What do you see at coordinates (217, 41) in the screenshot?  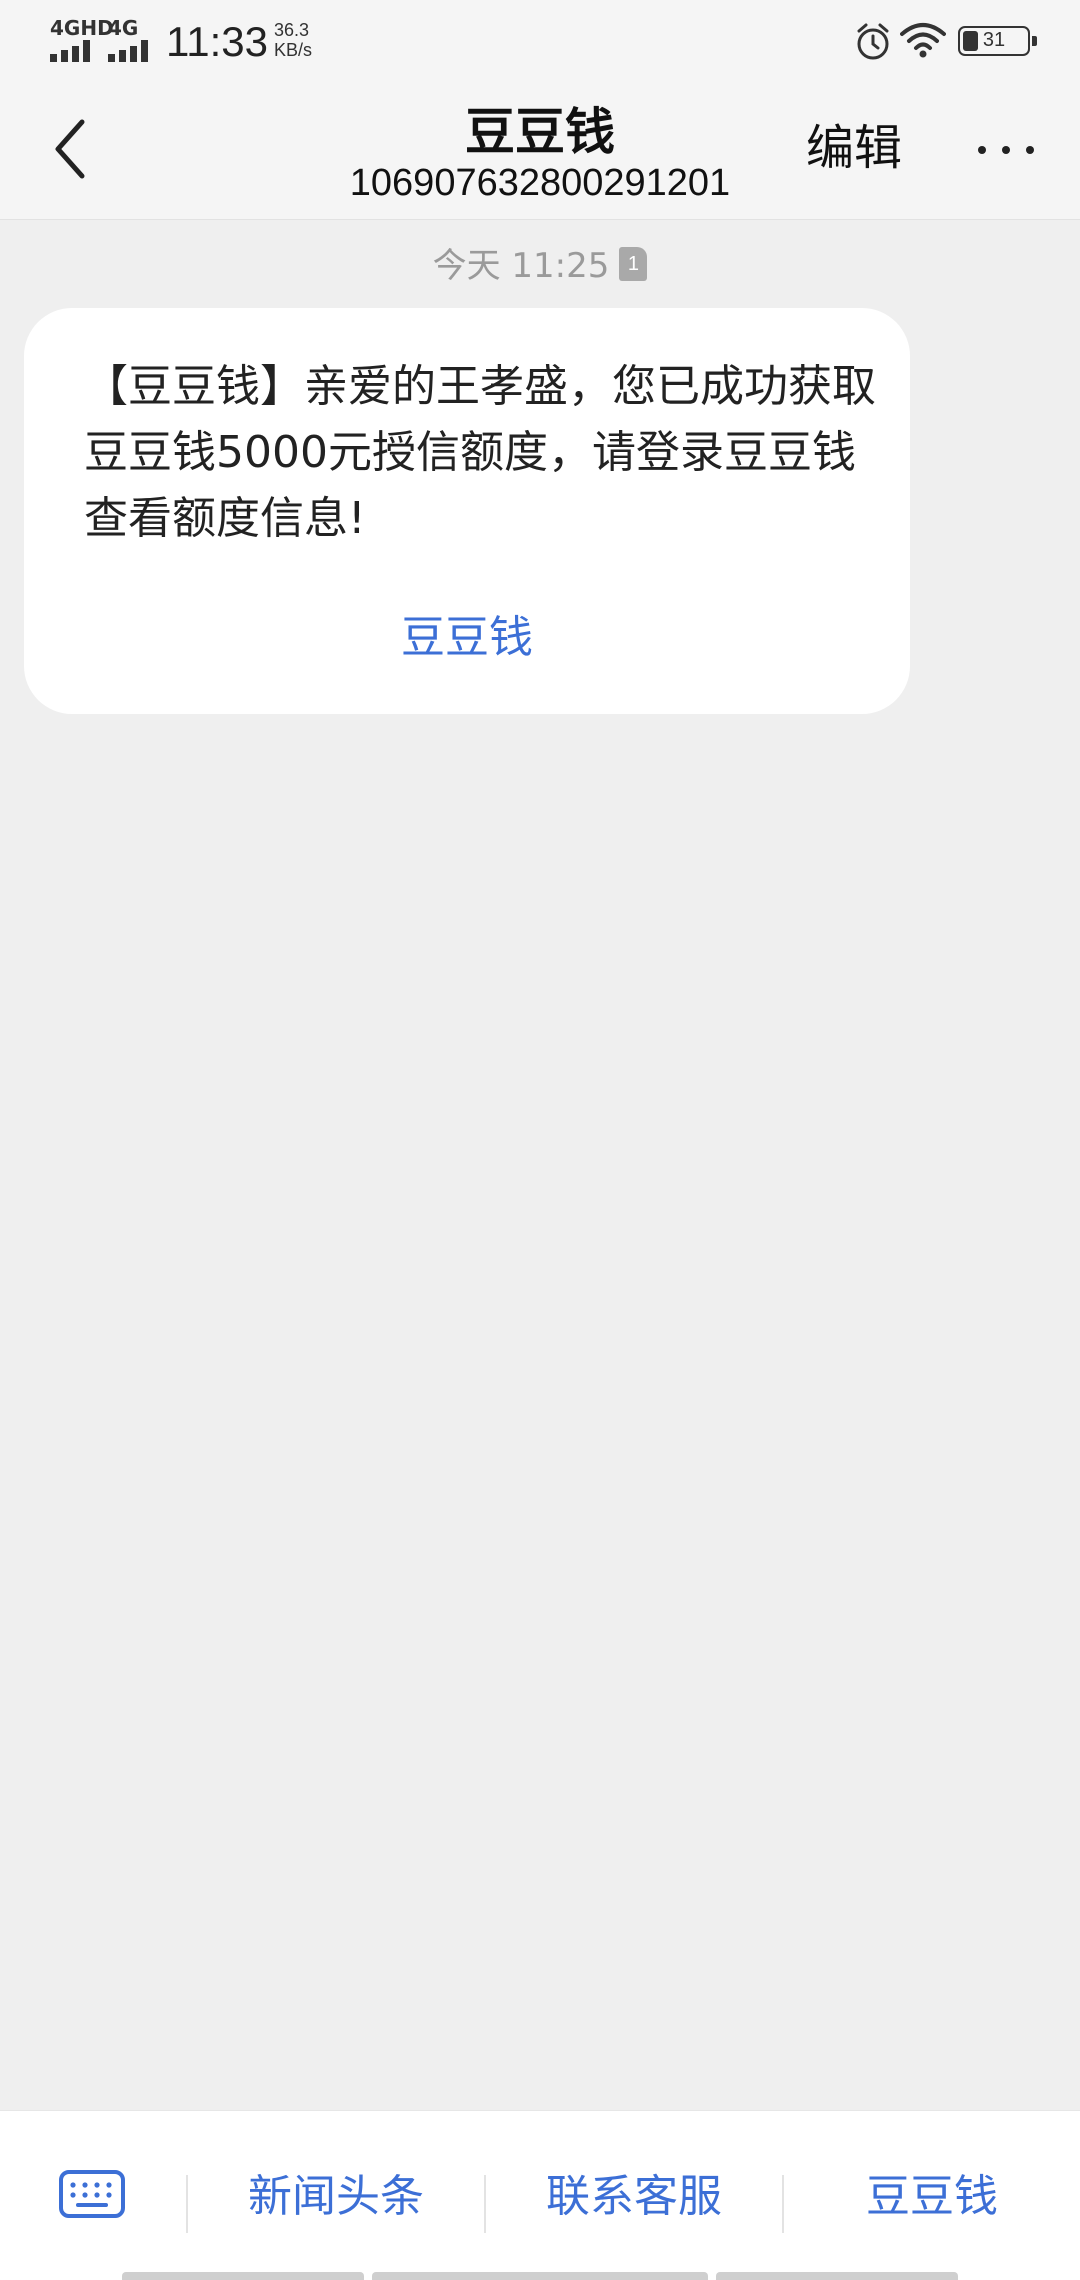 I see `status-time: 11:33` at bounding box center [217, 41].